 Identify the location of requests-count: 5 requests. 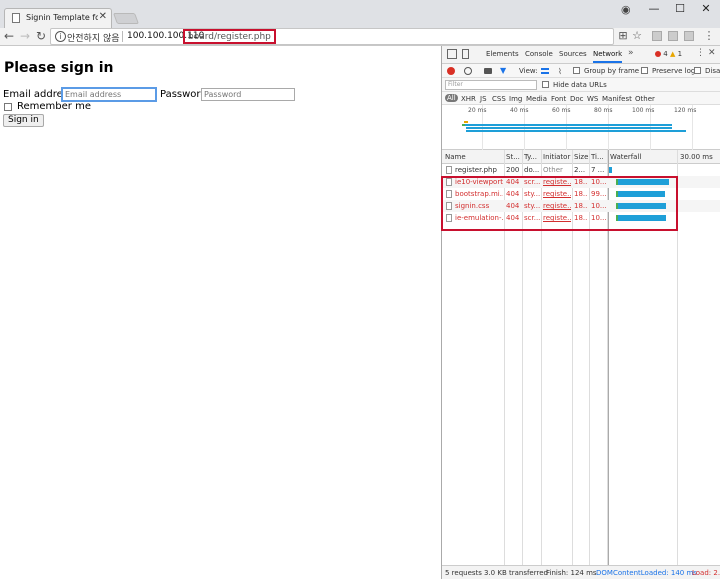
(463, 573).